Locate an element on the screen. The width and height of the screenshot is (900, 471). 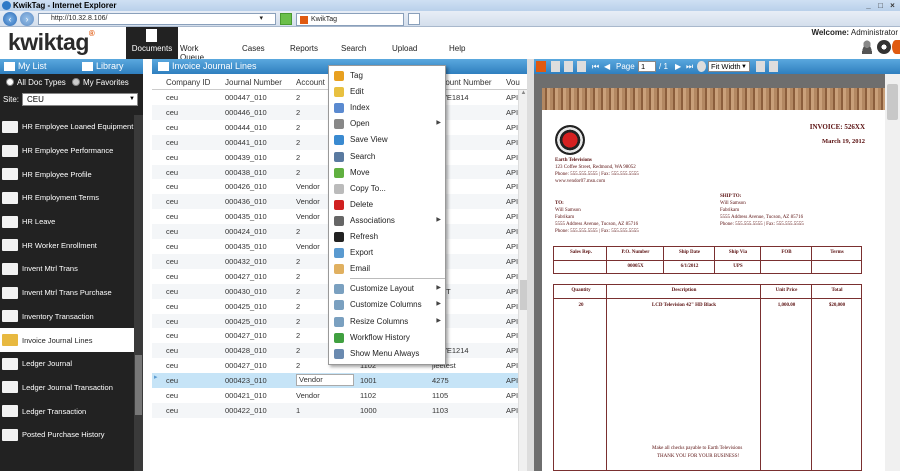
rotate-left-icon is located at coordinates (760, 66).